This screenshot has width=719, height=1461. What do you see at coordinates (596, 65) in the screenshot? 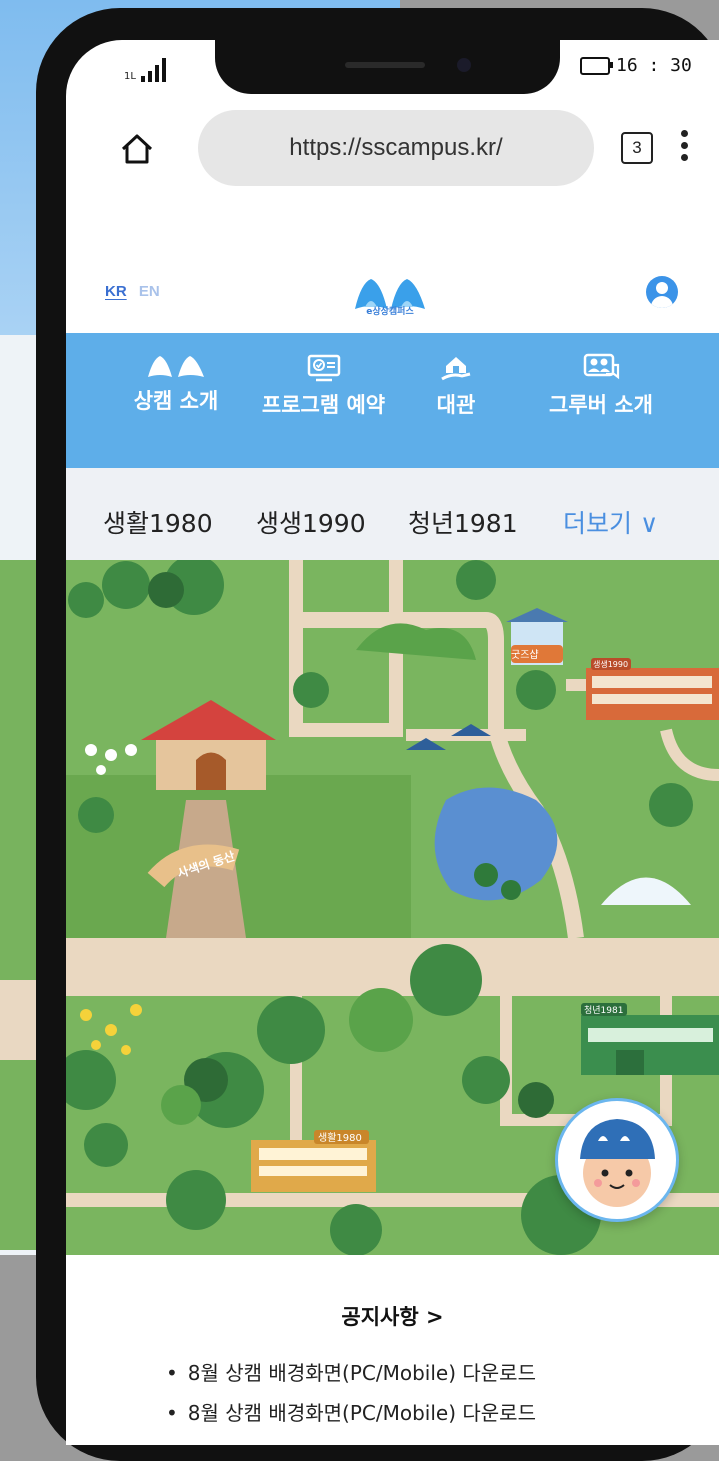
I see `battery-icon` at bounding box center [596, 65].